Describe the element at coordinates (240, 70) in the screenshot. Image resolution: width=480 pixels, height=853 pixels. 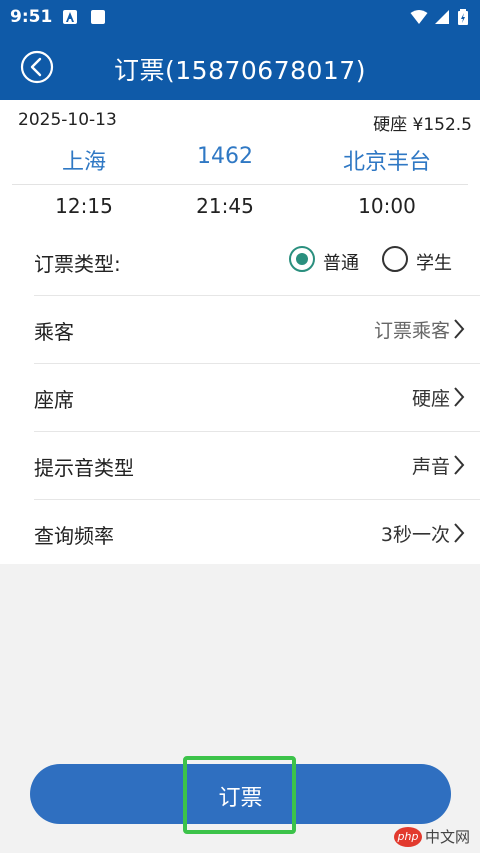
I see `page-title: 订票(15870678017)` at that location.